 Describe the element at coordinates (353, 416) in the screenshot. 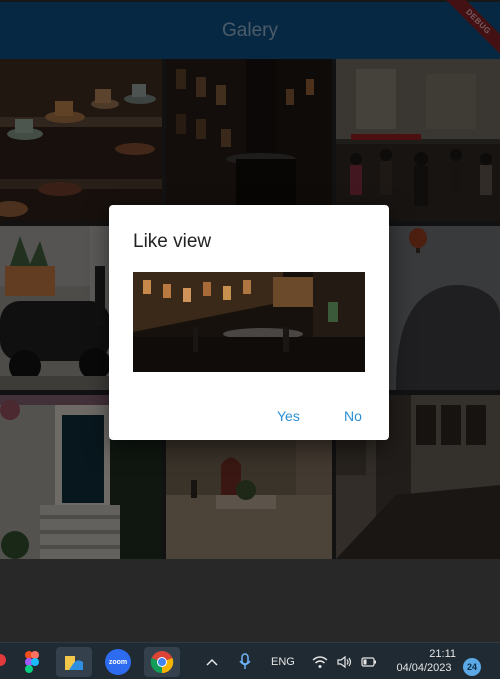

I see `no-button: No` at that location.